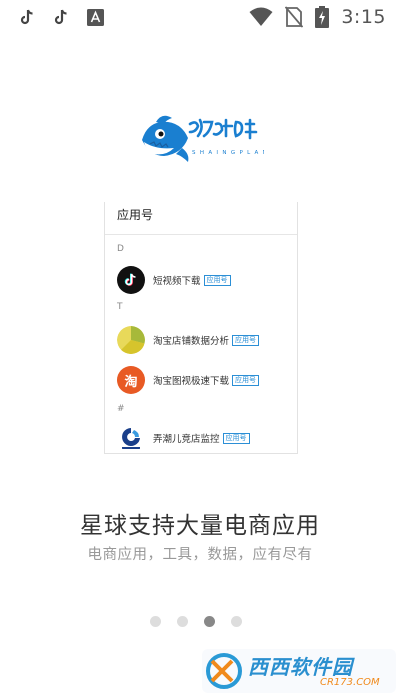  What do you see at coordinates (322, 17) in the screenshot?
I see `battery-charging-icon` at bounding box center [322, 17].